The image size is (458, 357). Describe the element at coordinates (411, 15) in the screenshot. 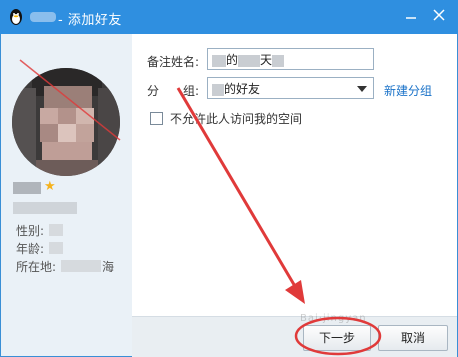

I see `minimize-icon` at that location.